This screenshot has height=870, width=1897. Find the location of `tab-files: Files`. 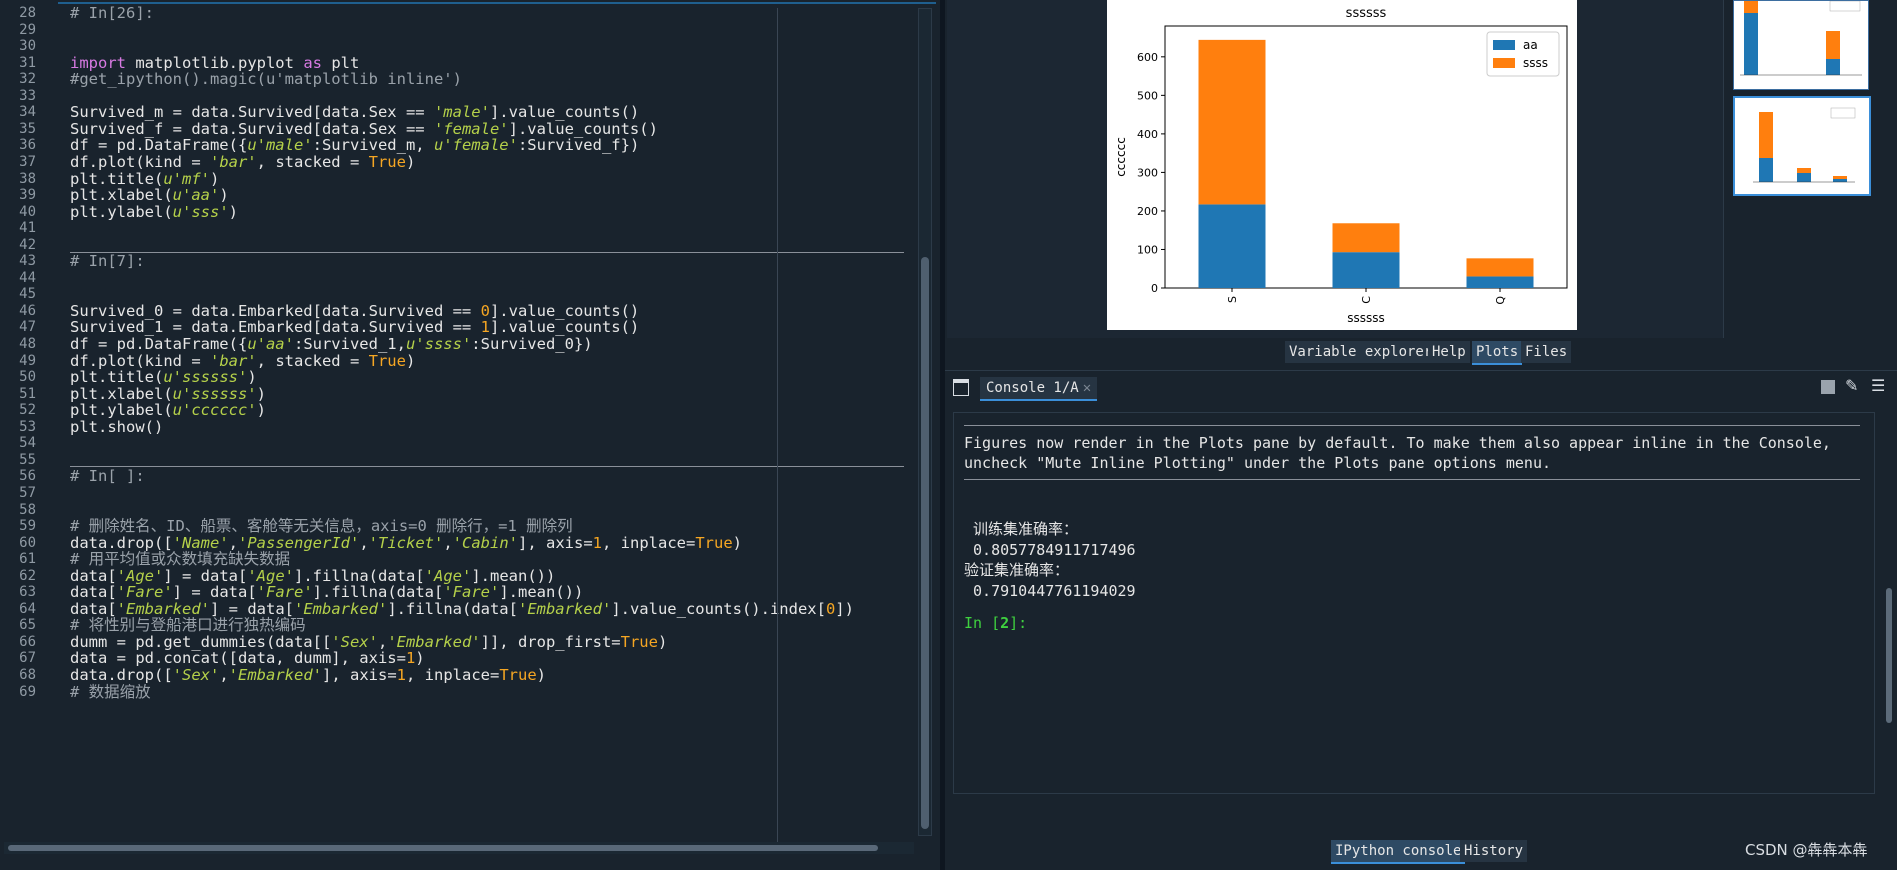

tab-files: Files is located at coordinates (1546, 352).